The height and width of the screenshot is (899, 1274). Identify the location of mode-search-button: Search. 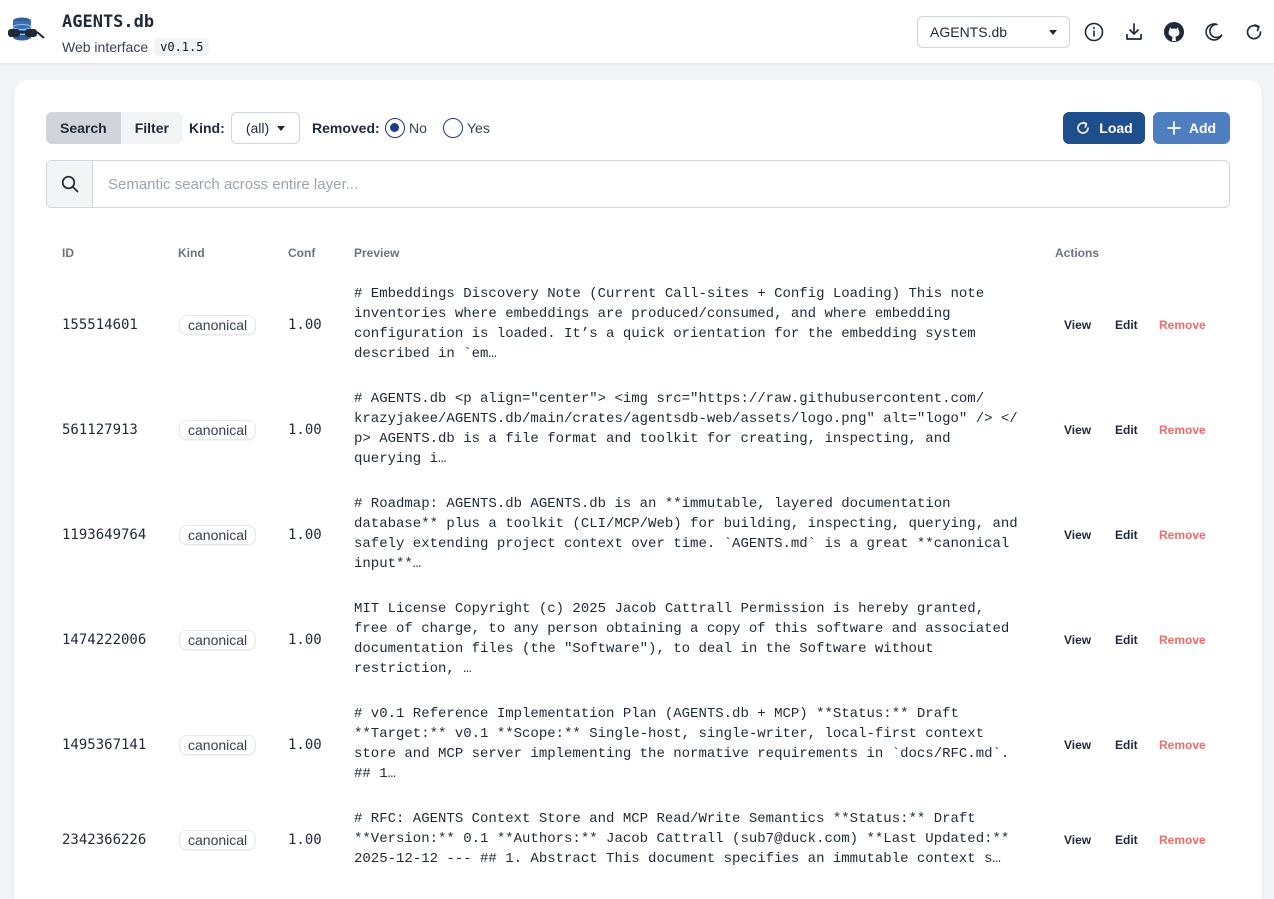
(83, 128).